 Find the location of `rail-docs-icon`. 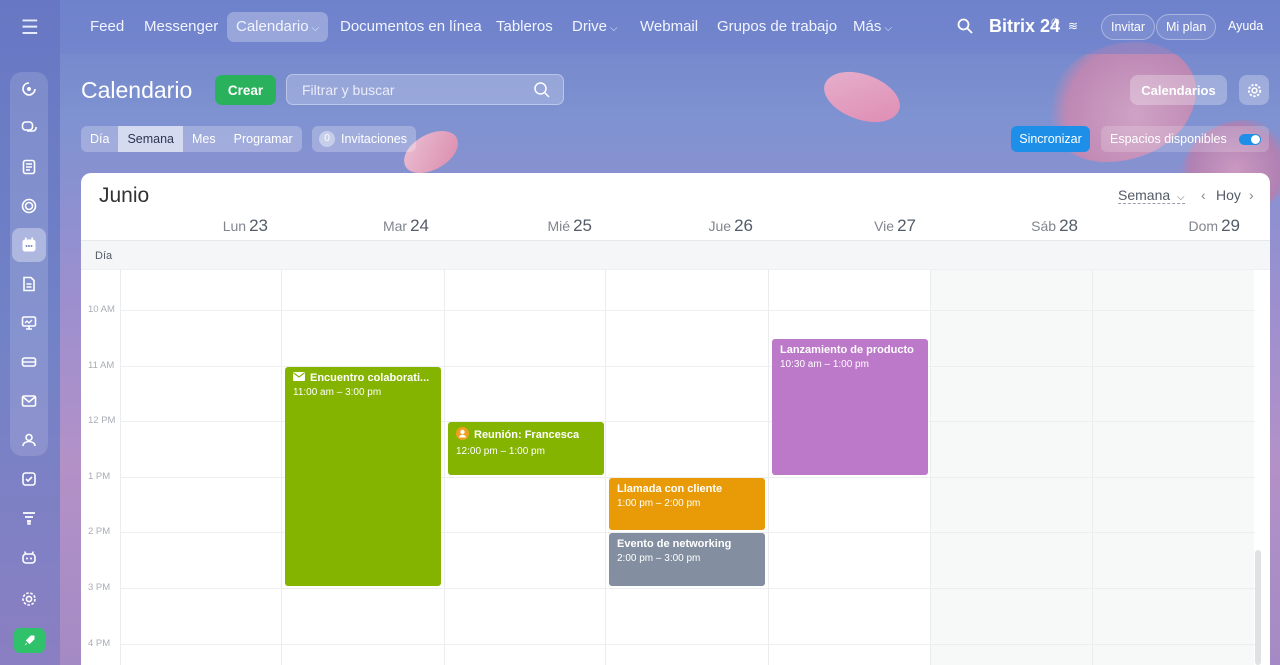

rail-docs-icon is located at coordinates (29, 167).